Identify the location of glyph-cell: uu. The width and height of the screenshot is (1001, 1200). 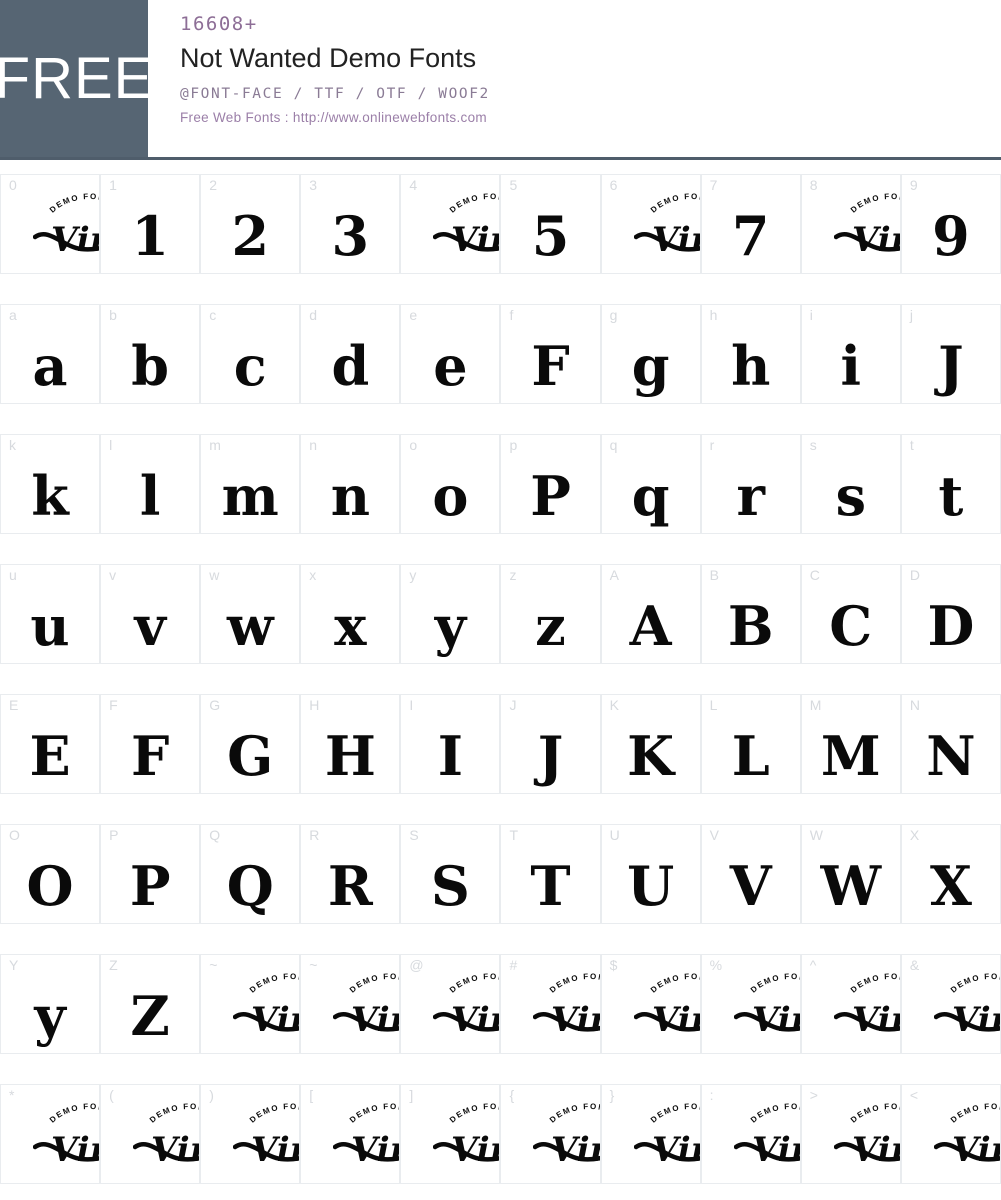
(50, 614).